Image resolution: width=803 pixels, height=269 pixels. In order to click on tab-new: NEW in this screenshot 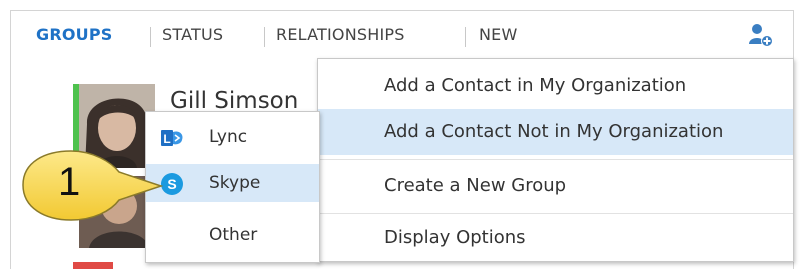, I will do `click(498, 34)`.